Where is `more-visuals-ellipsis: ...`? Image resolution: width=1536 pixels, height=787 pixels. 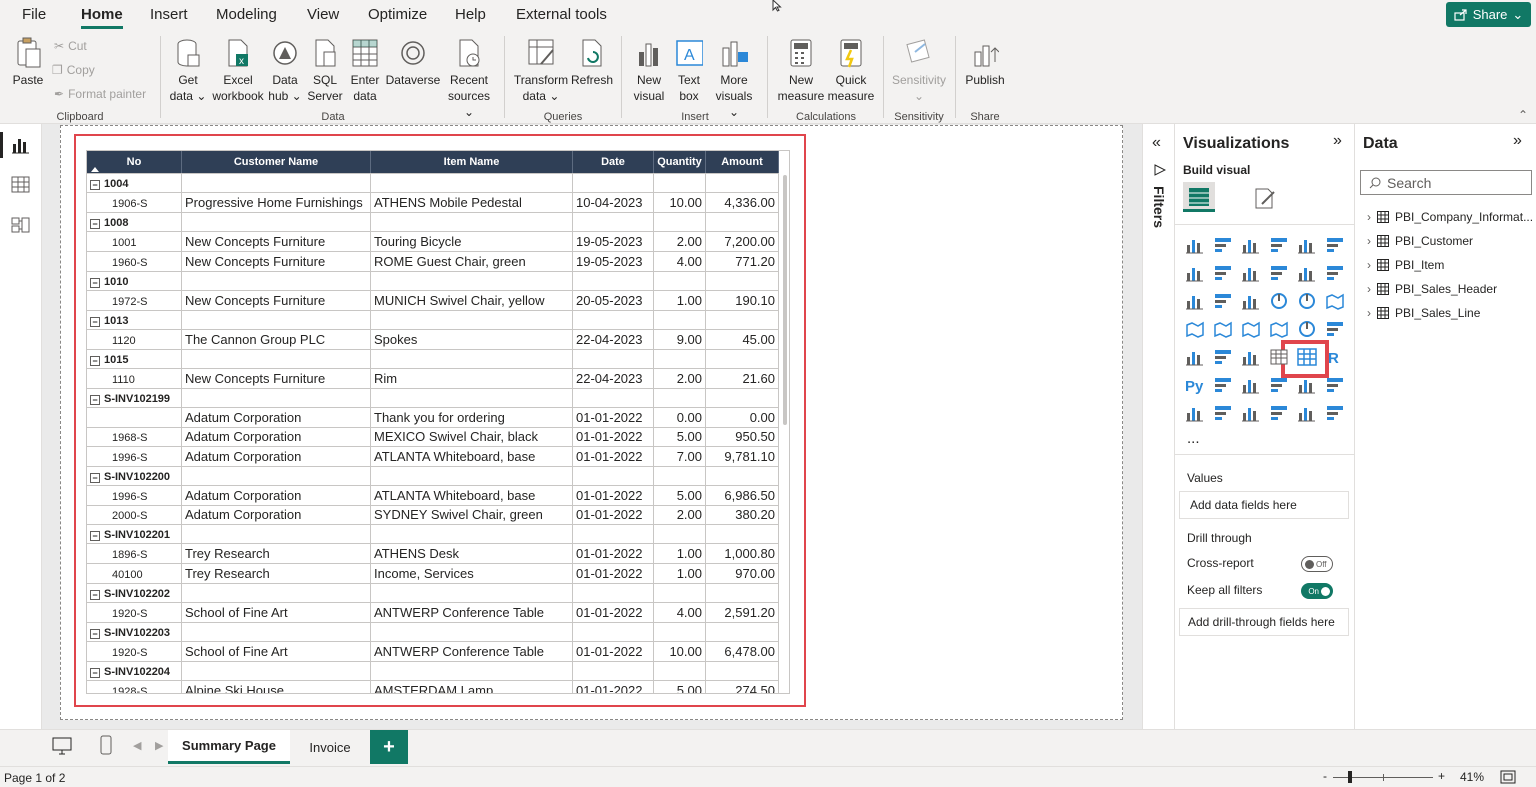 more-visuals-ellipsis: ... is located at coordinates (1193, 438).